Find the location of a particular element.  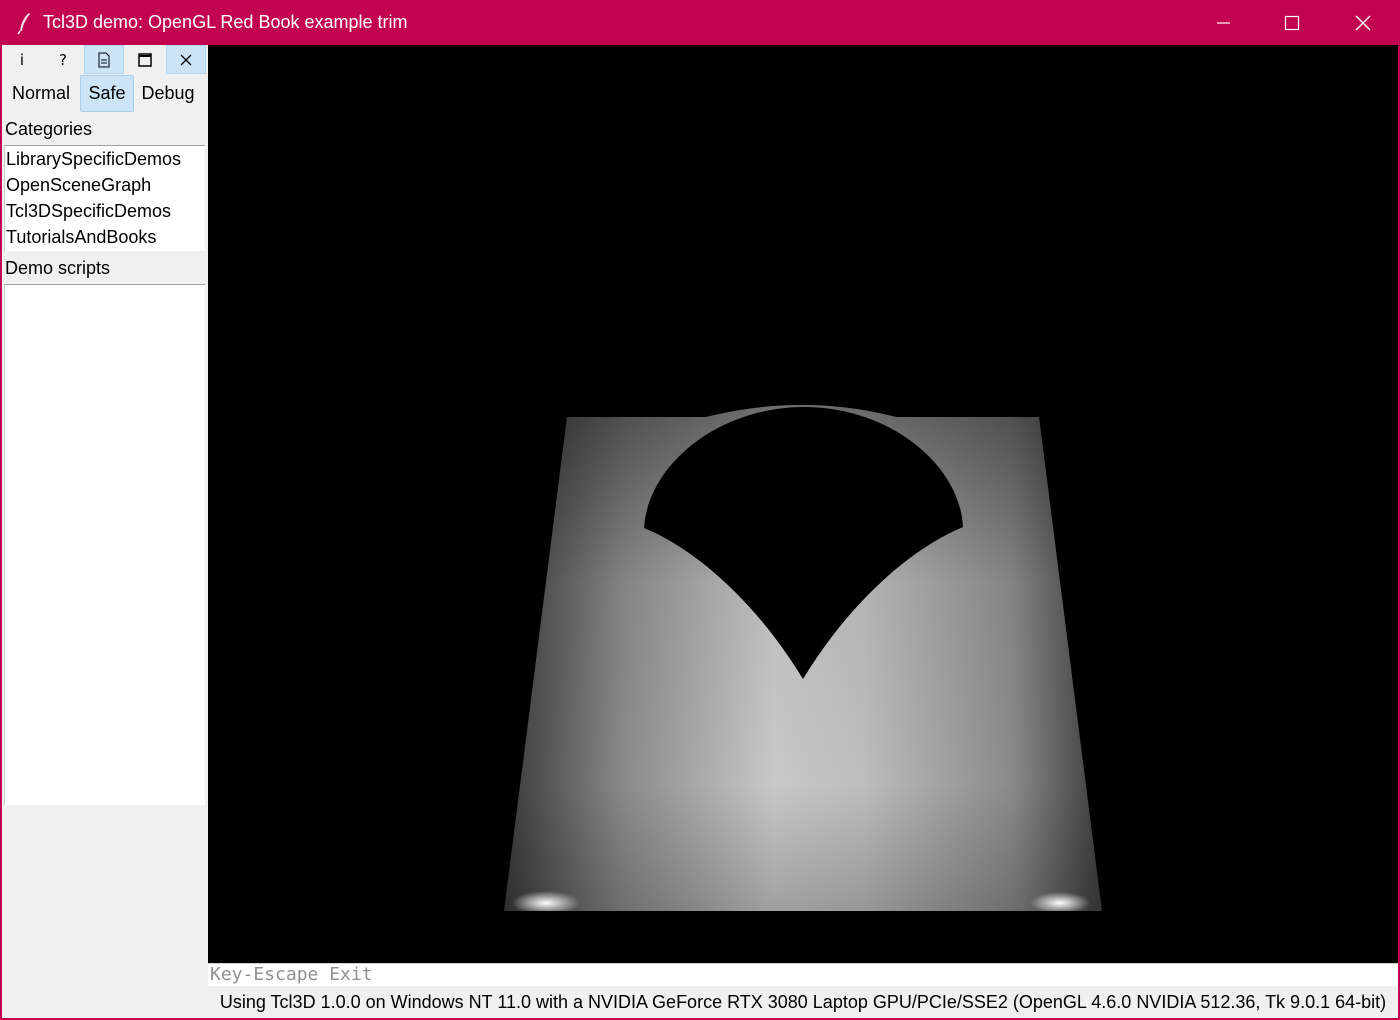

info-icon: i is located at coordinates (22, 59).